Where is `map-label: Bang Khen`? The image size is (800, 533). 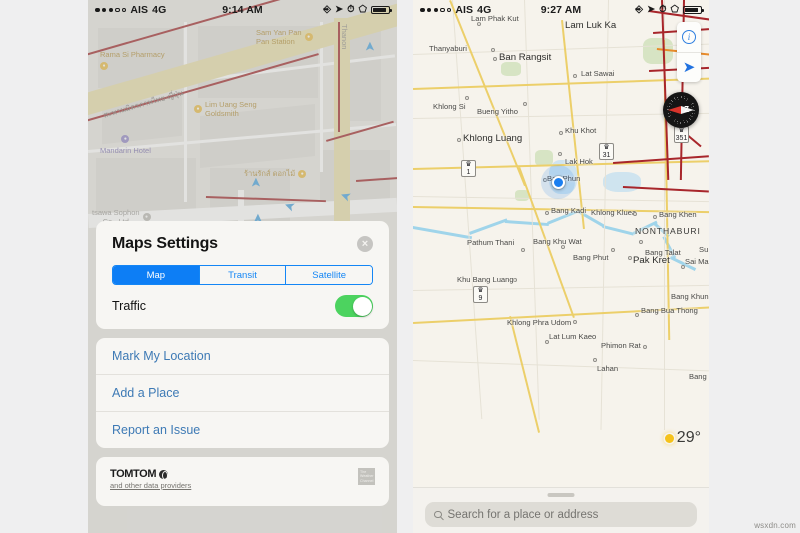 map-label: Bang Khen is located at coordinates (678, 214).